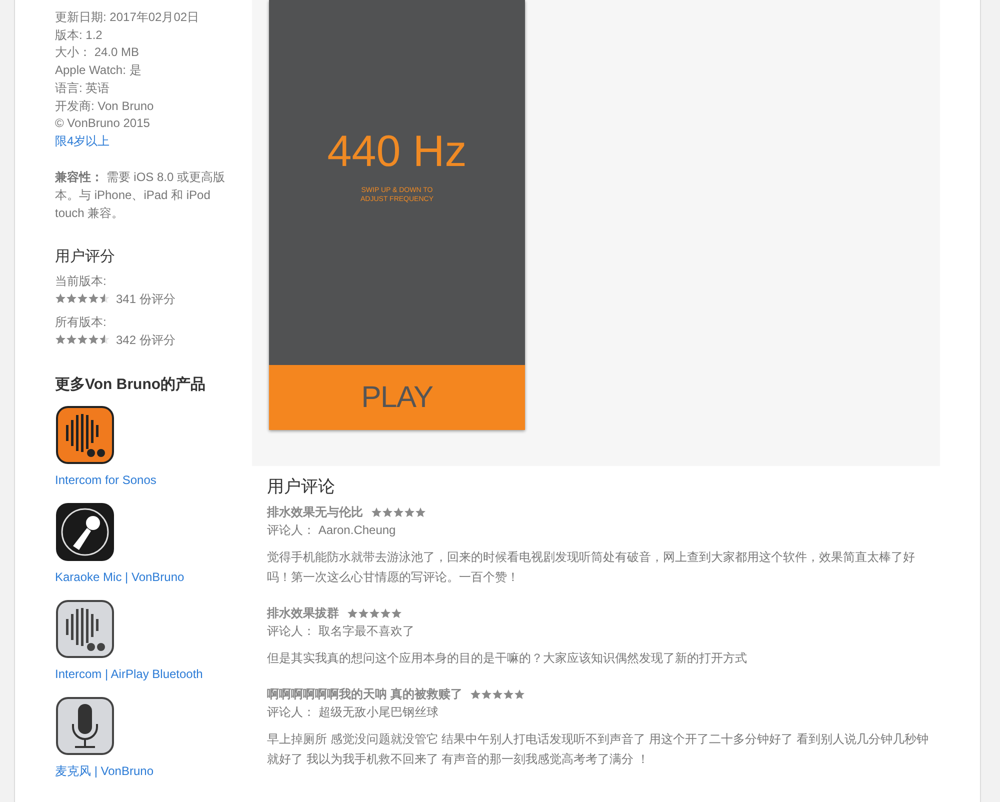 The height and width of the screenshot is (802, 1000). I want to click on review-text: 觉得手机能防水就带去游泳池了，回来的时候看电视剧发现听筒处有破音，网上查到大家都用这个软件，效果简直太棒了好吗！第一次这么心甘情愿的写评论。一百个赞！, so click(591, 567).